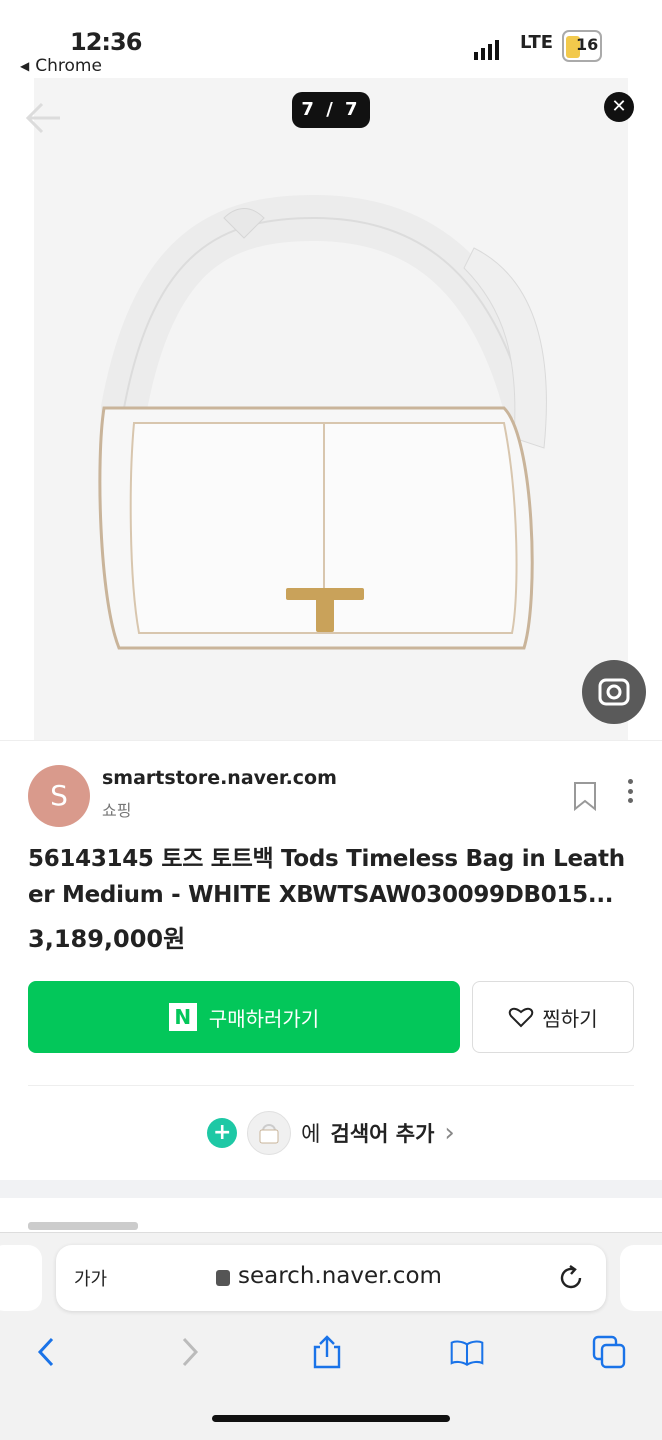  I want to click on back-button, so click(47, 1352).